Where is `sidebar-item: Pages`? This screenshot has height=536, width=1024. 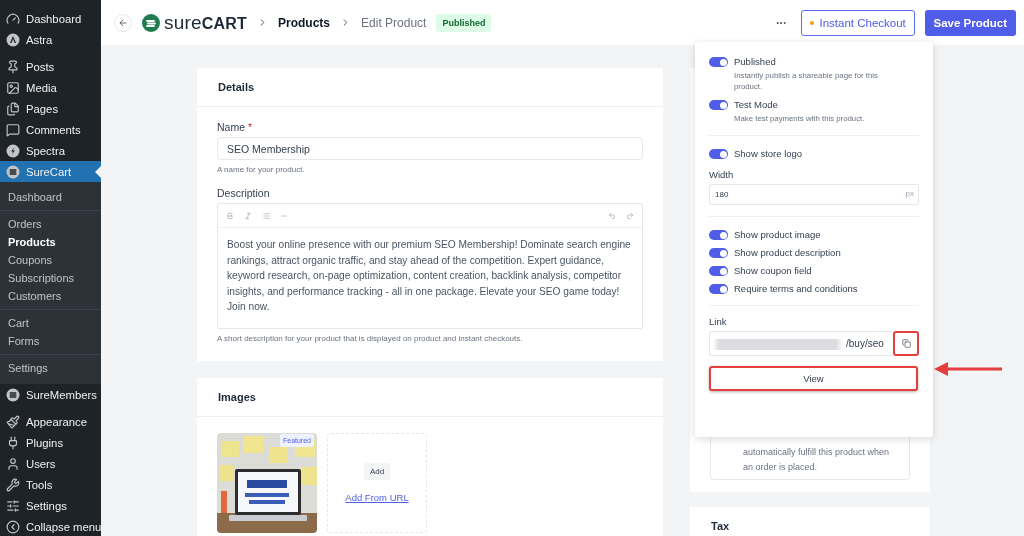 sidebar-item: Pages is located at coordinates (50, 108).